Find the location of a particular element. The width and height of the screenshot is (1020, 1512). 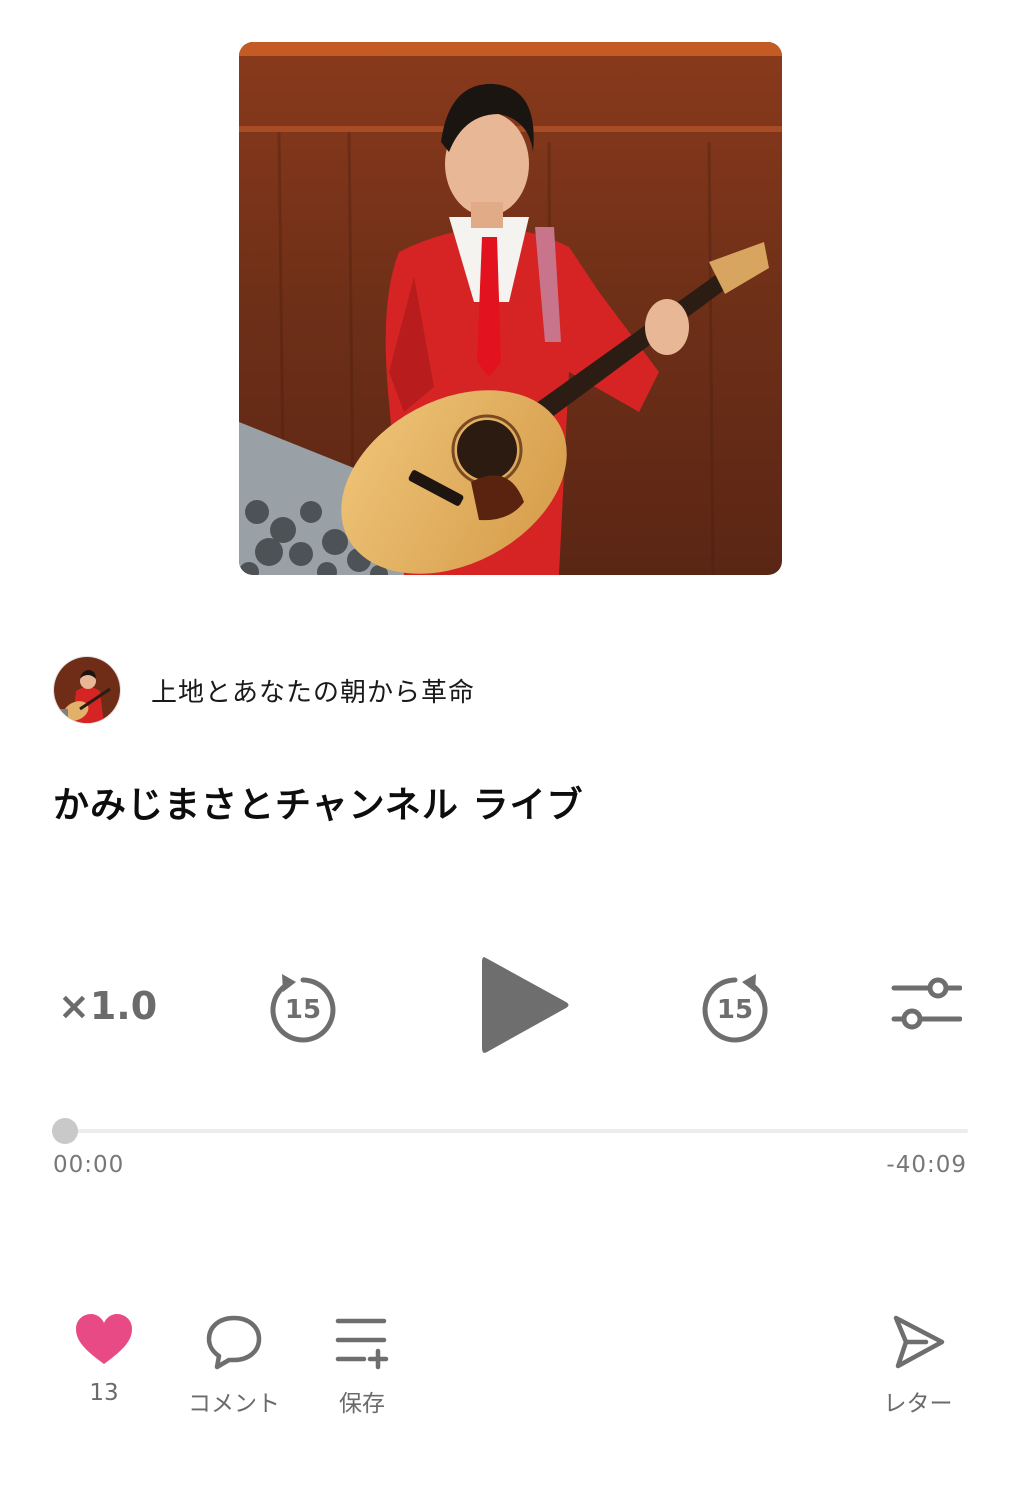

comment-label: コメント is located at coordinates (234, 1404).